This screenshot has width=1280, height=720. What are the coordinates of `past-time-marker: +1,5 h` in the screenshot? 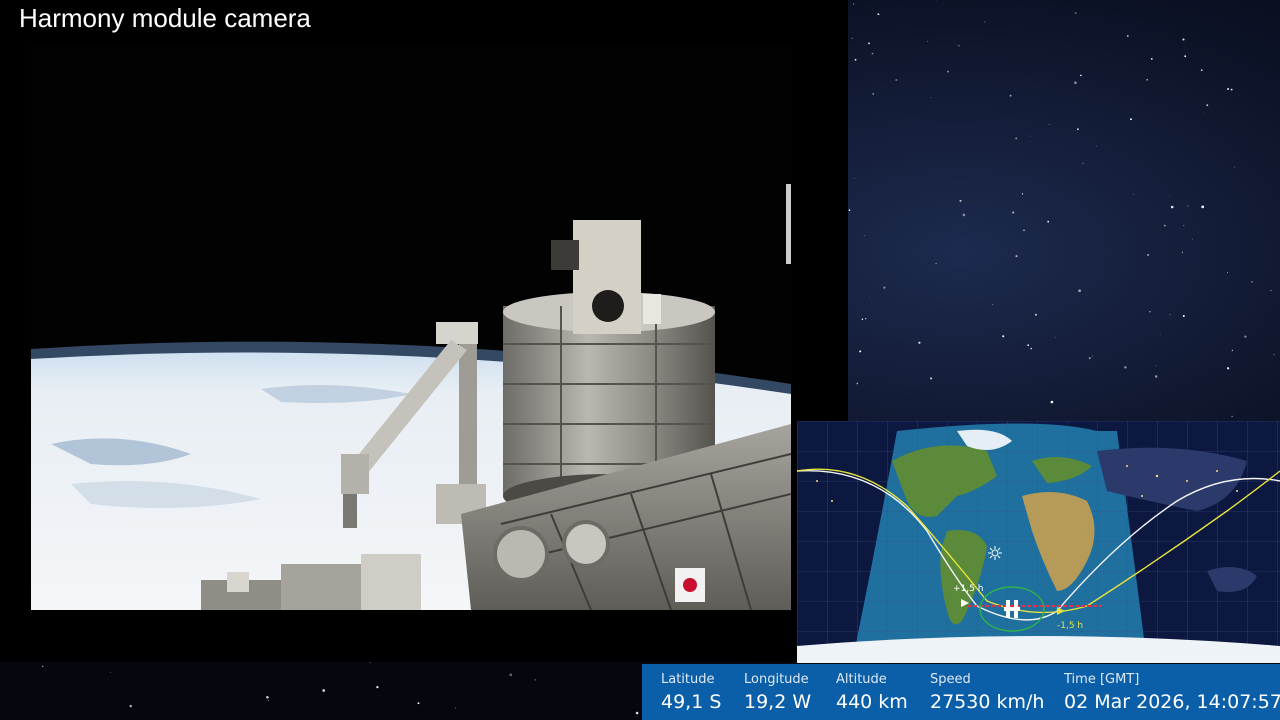 It's located at (968, 589).